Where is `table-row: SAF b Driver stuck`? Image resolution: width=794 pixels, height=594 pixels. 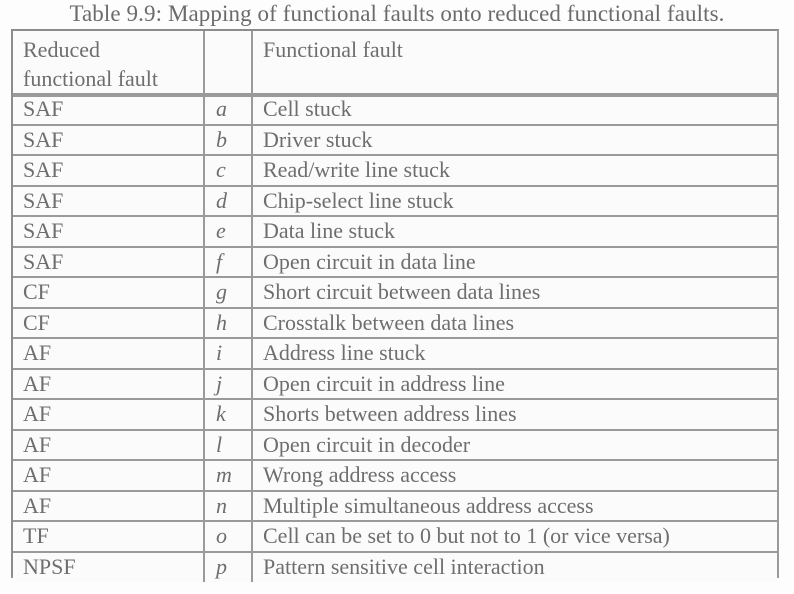 table-row: SAF b Driver stuck is located at coordinates (395, 139).